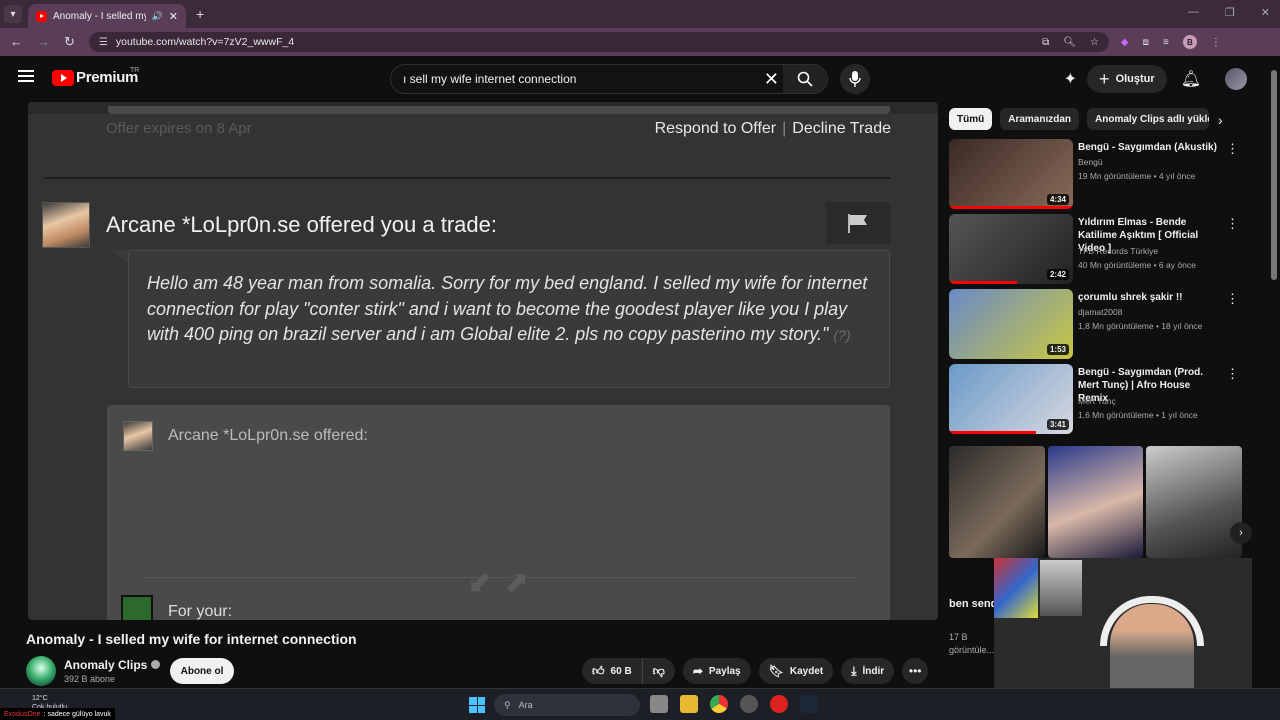 Image resolution: width=1280 pixels, height=720 pixels. What do you see at coordinates (1216, 42) in the screenshot?
I see `chrome-menu-icon: ⋮` at bounding box center [1216, 42].